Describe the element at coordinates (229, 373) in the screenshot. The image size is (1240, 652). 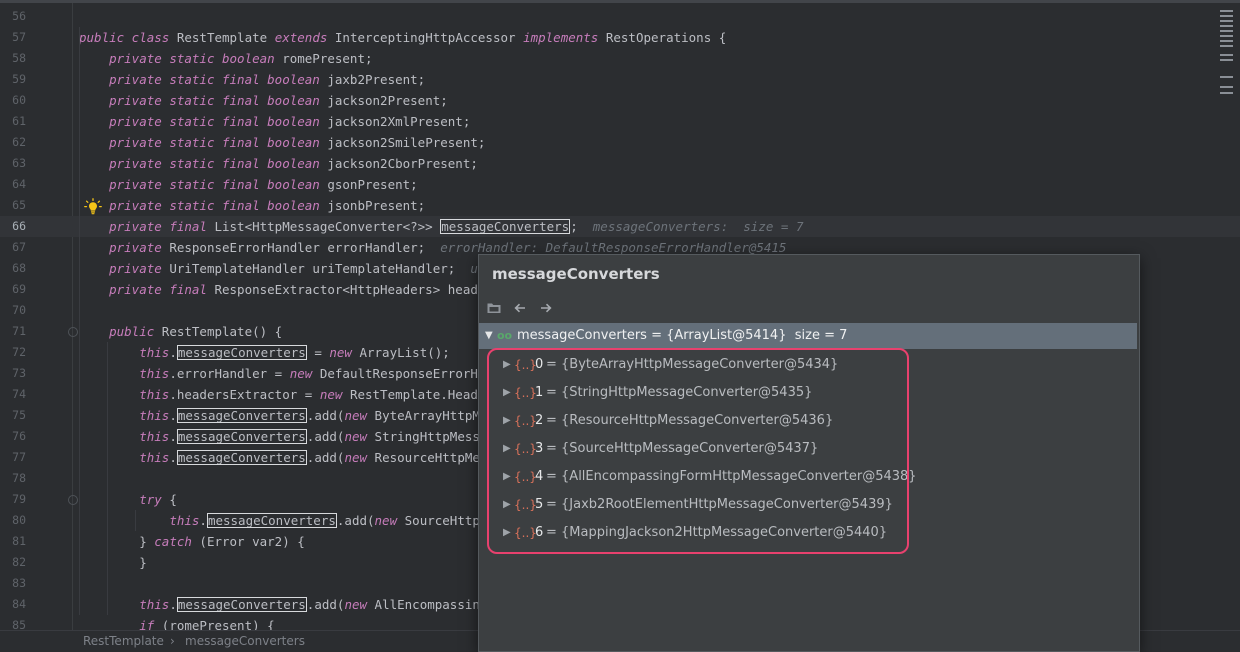
I see `code-token: .errorHandler =` at that location.